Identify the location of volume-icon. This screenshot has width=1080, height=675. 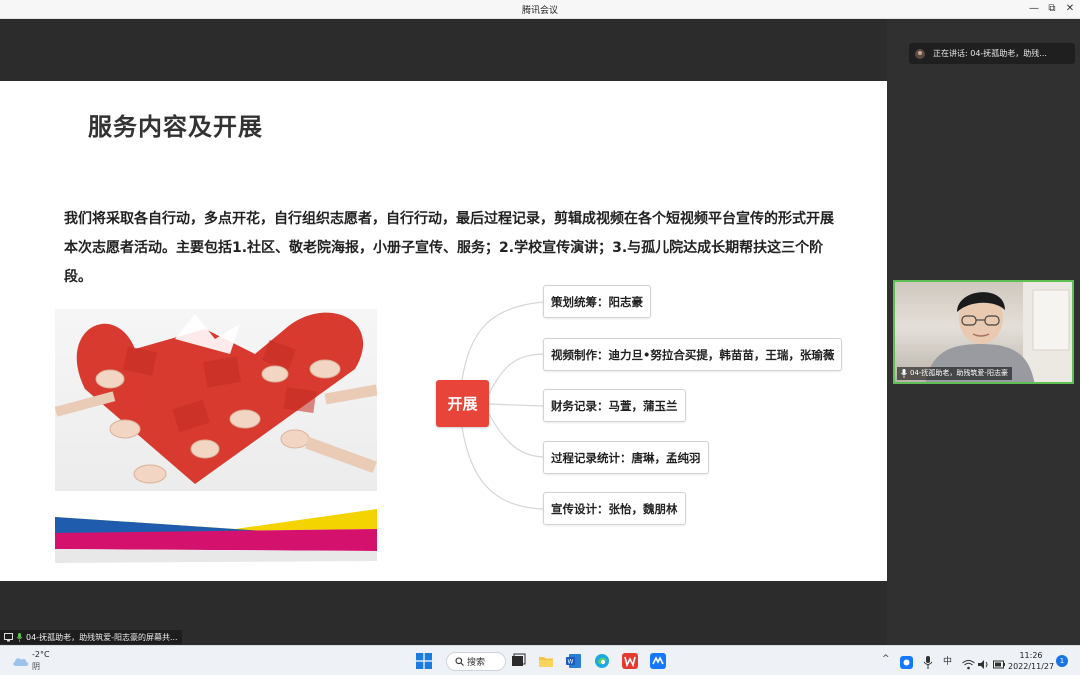
(984, 662).